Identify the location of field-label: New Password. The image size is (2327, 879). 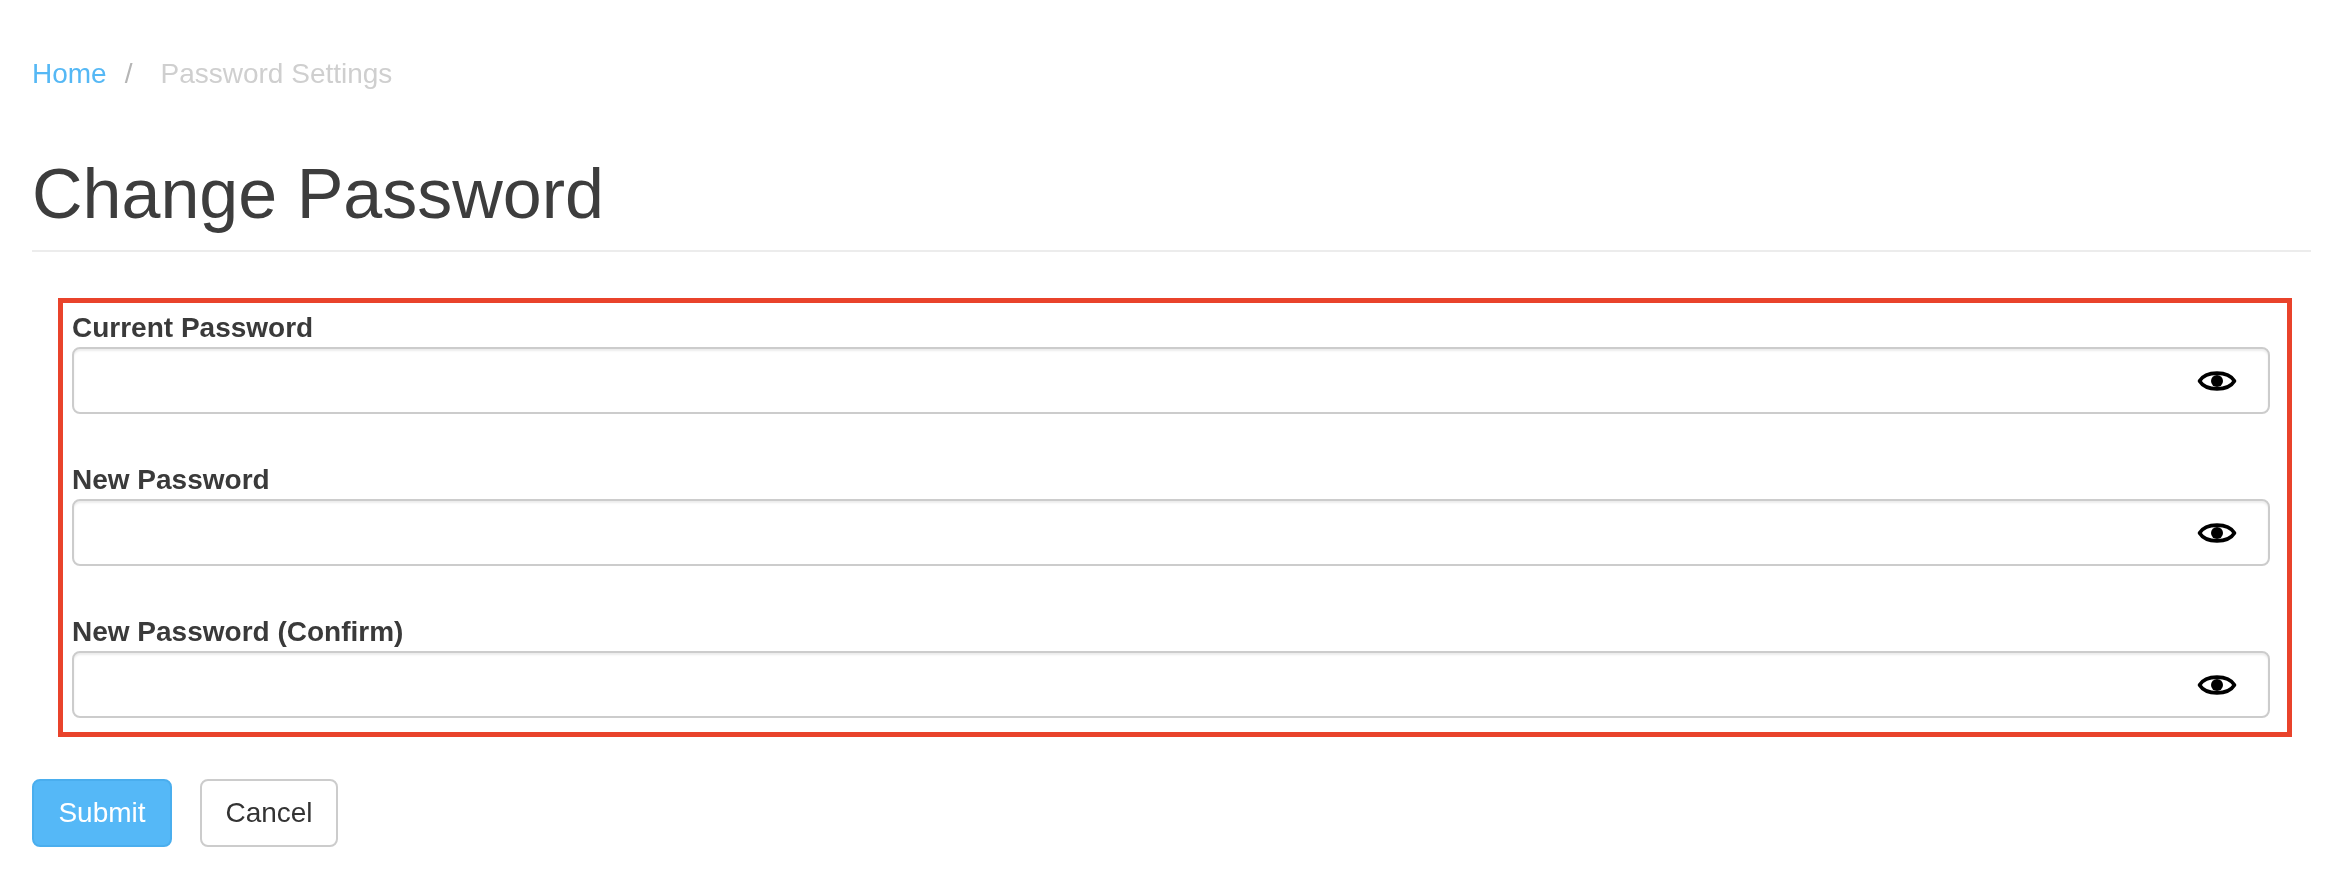
(171, 480).